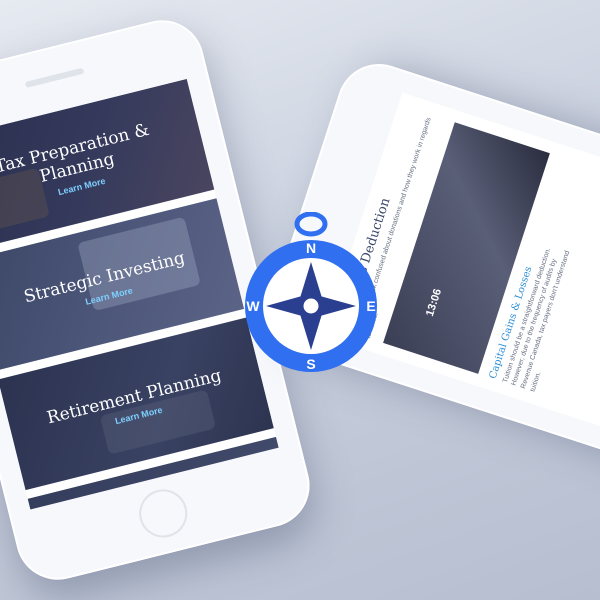 This screenshot has height=600, width=600. I want to click on compass-south-label: S, so click(310, 364).